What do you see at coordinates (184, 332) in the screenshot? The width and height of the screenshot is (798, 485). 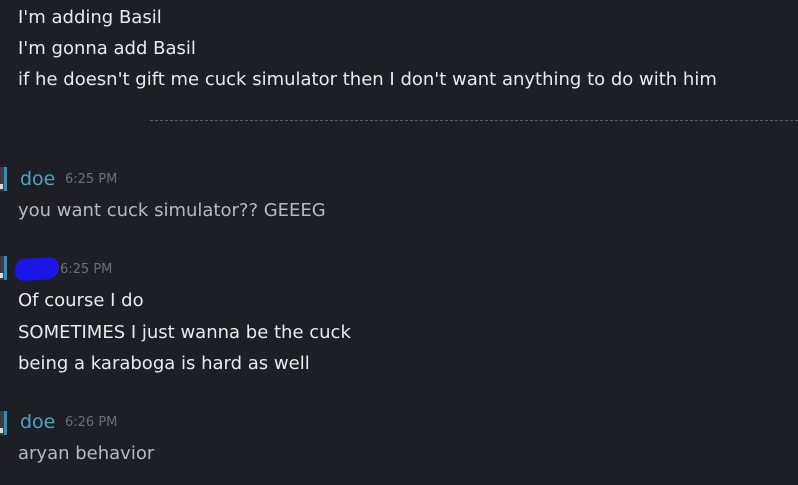 I see `message-line: SOMETIMES I just wanna be the cuck` at bounding box center [184, 332].